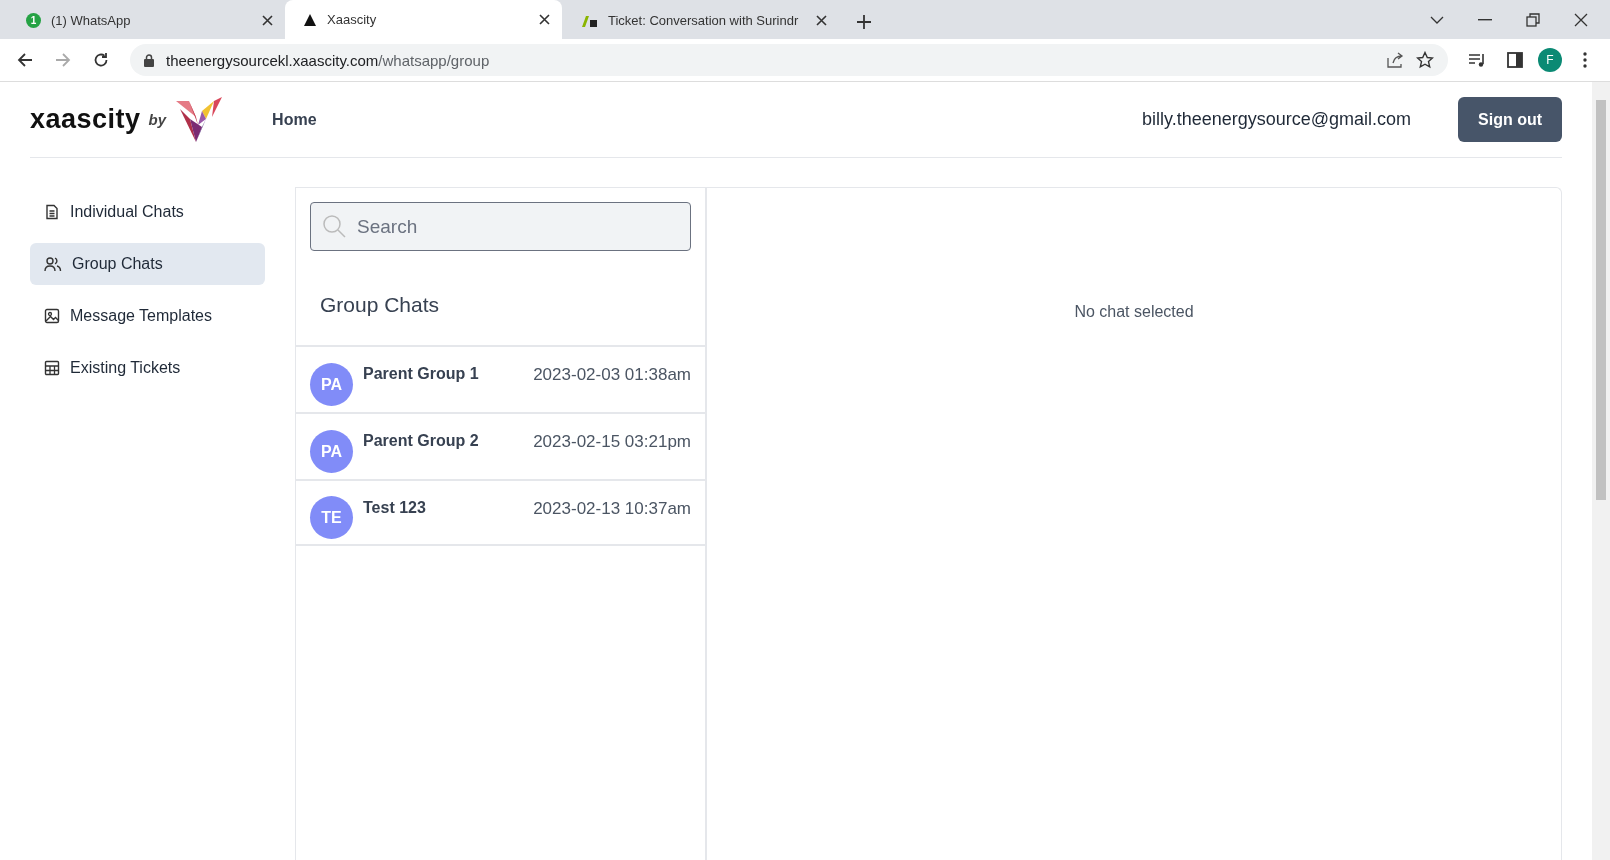 The height and width of the screenshot is (860, 1610). I want to click on chat-name: Parent Group 1, so click(421, 374).